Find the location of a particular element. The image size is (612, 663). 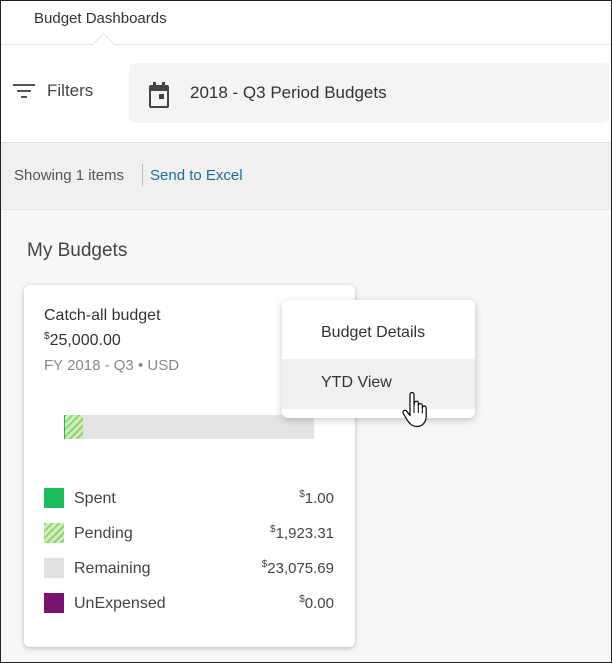

menu-item-budget-details: Budget Details is located at coordinates (378, 334).